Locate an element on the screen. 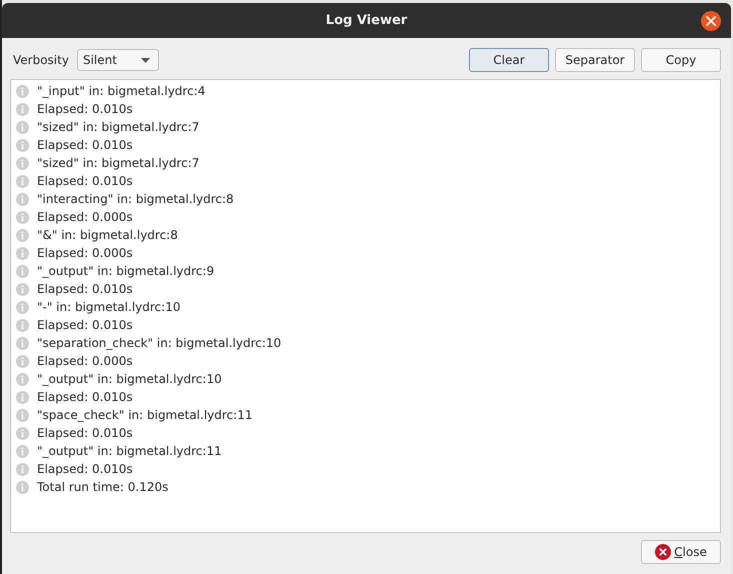 This screenshot has height=574, width=733. log-entry: "_output" in: bigmetal.lydrc:11 is located at coordinates (129, 451).